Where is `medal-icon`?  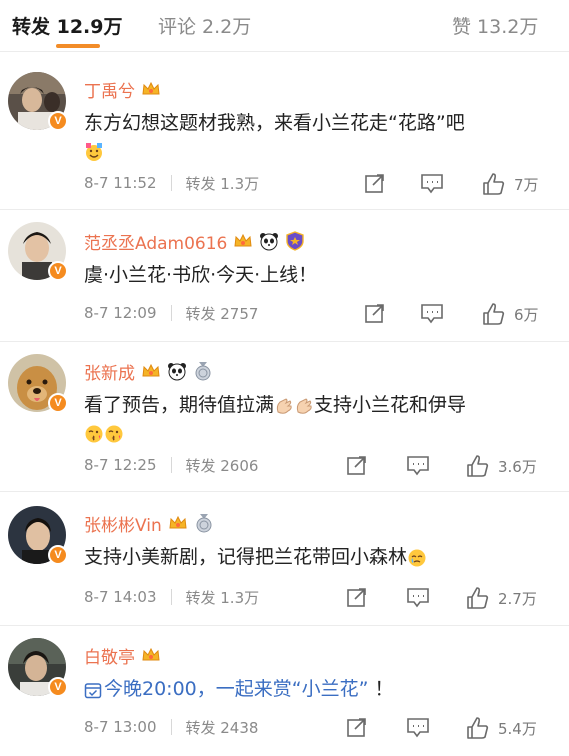 medal-icon is located at coordinates (203, 371).